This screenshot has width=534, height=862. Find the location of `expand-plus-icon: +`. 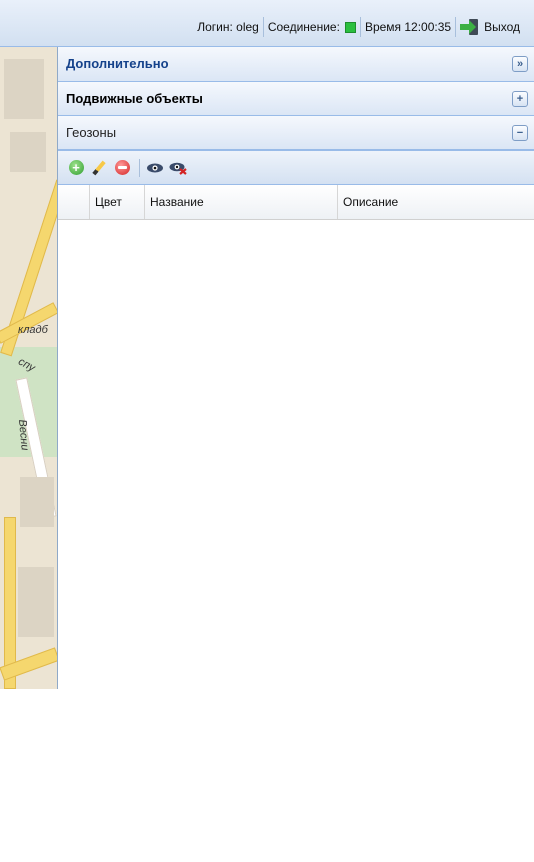

expand-plus-icon: + is located at coordinates (520, 99).